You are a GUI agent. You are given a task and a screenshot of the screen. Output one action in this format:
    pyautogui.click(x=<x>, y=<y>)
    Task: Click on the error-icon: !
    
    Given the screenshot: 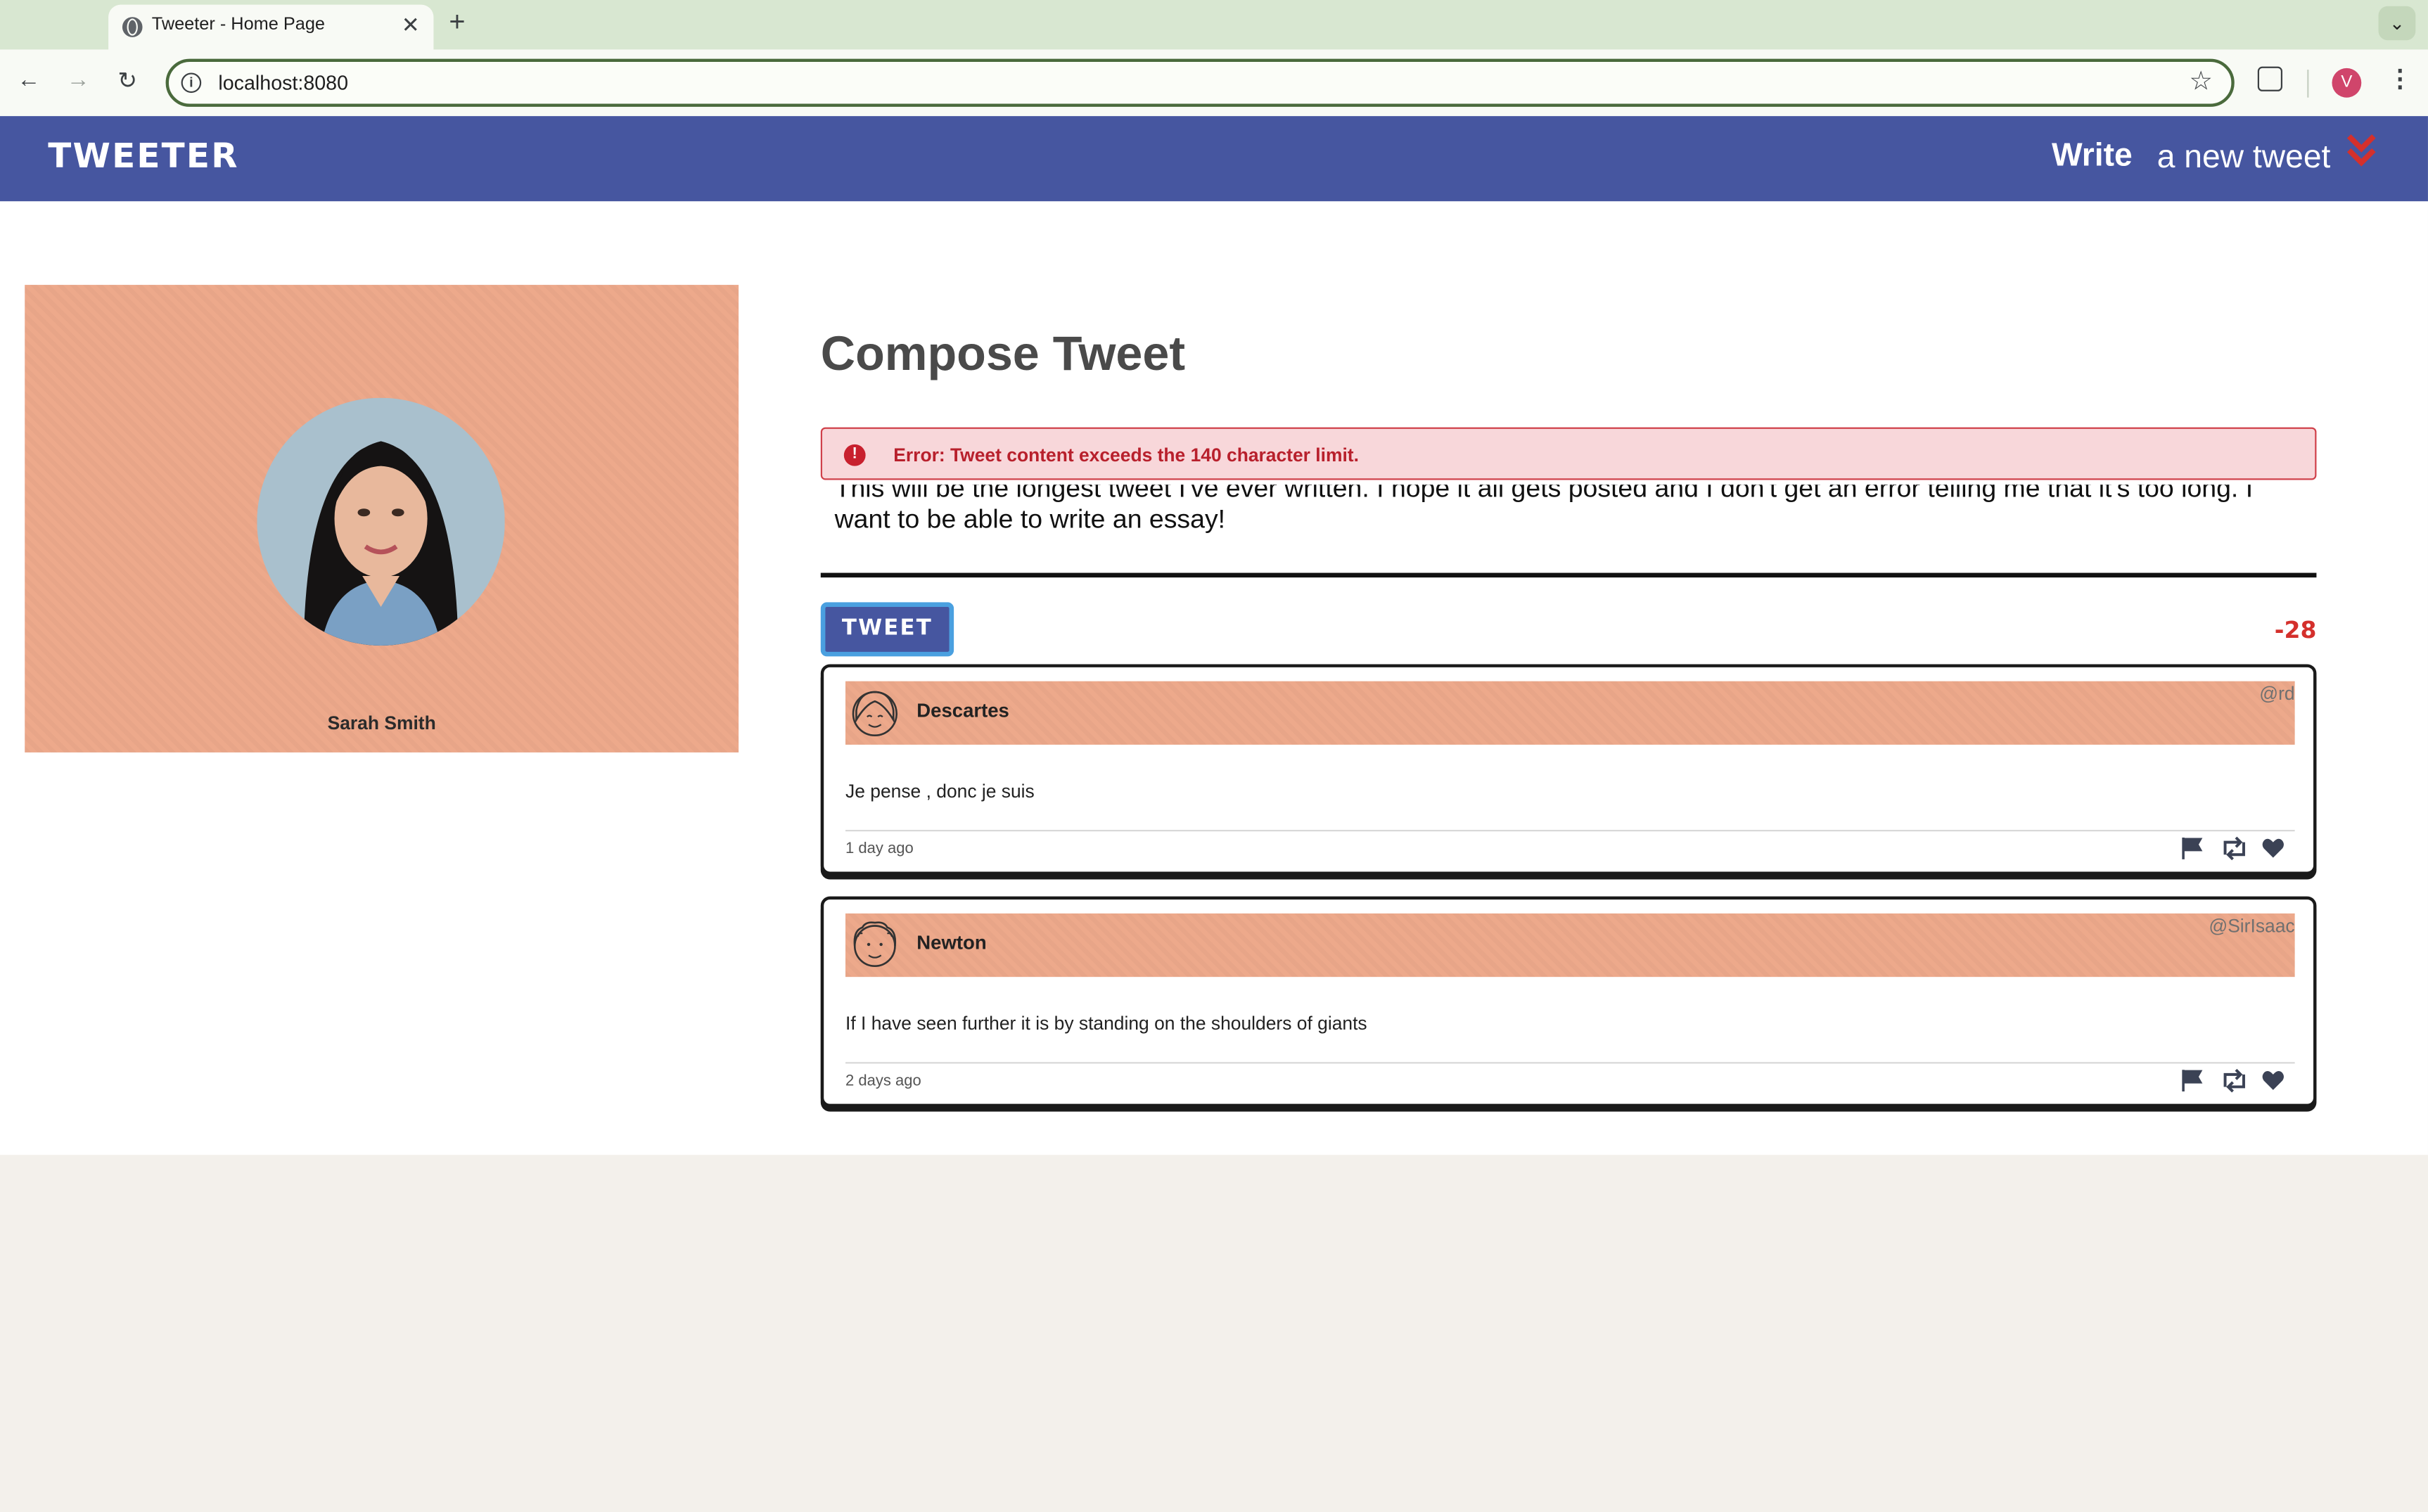 What is the action you would take?
    pyautogui.click(x=854, y=455)
    